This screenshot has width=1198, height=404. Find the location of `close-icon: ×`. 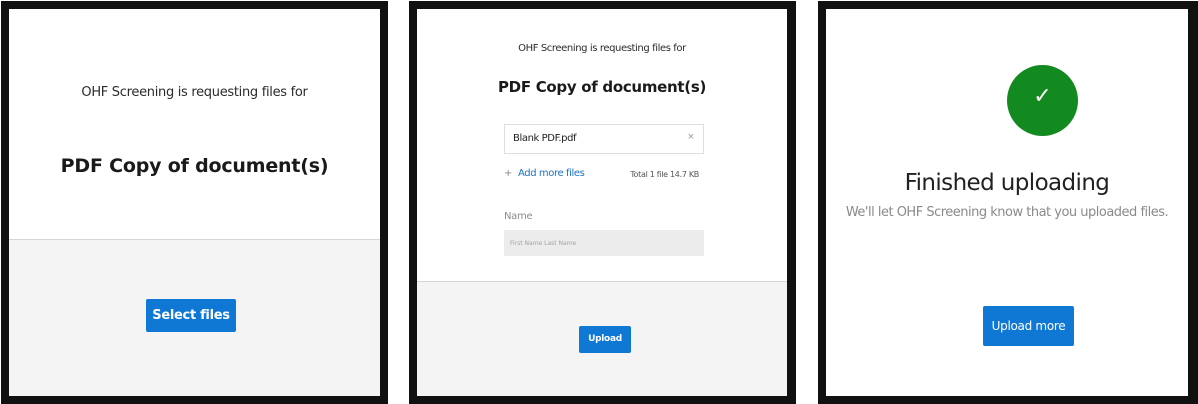

close-icon: × is located at coordinates (691, 137).